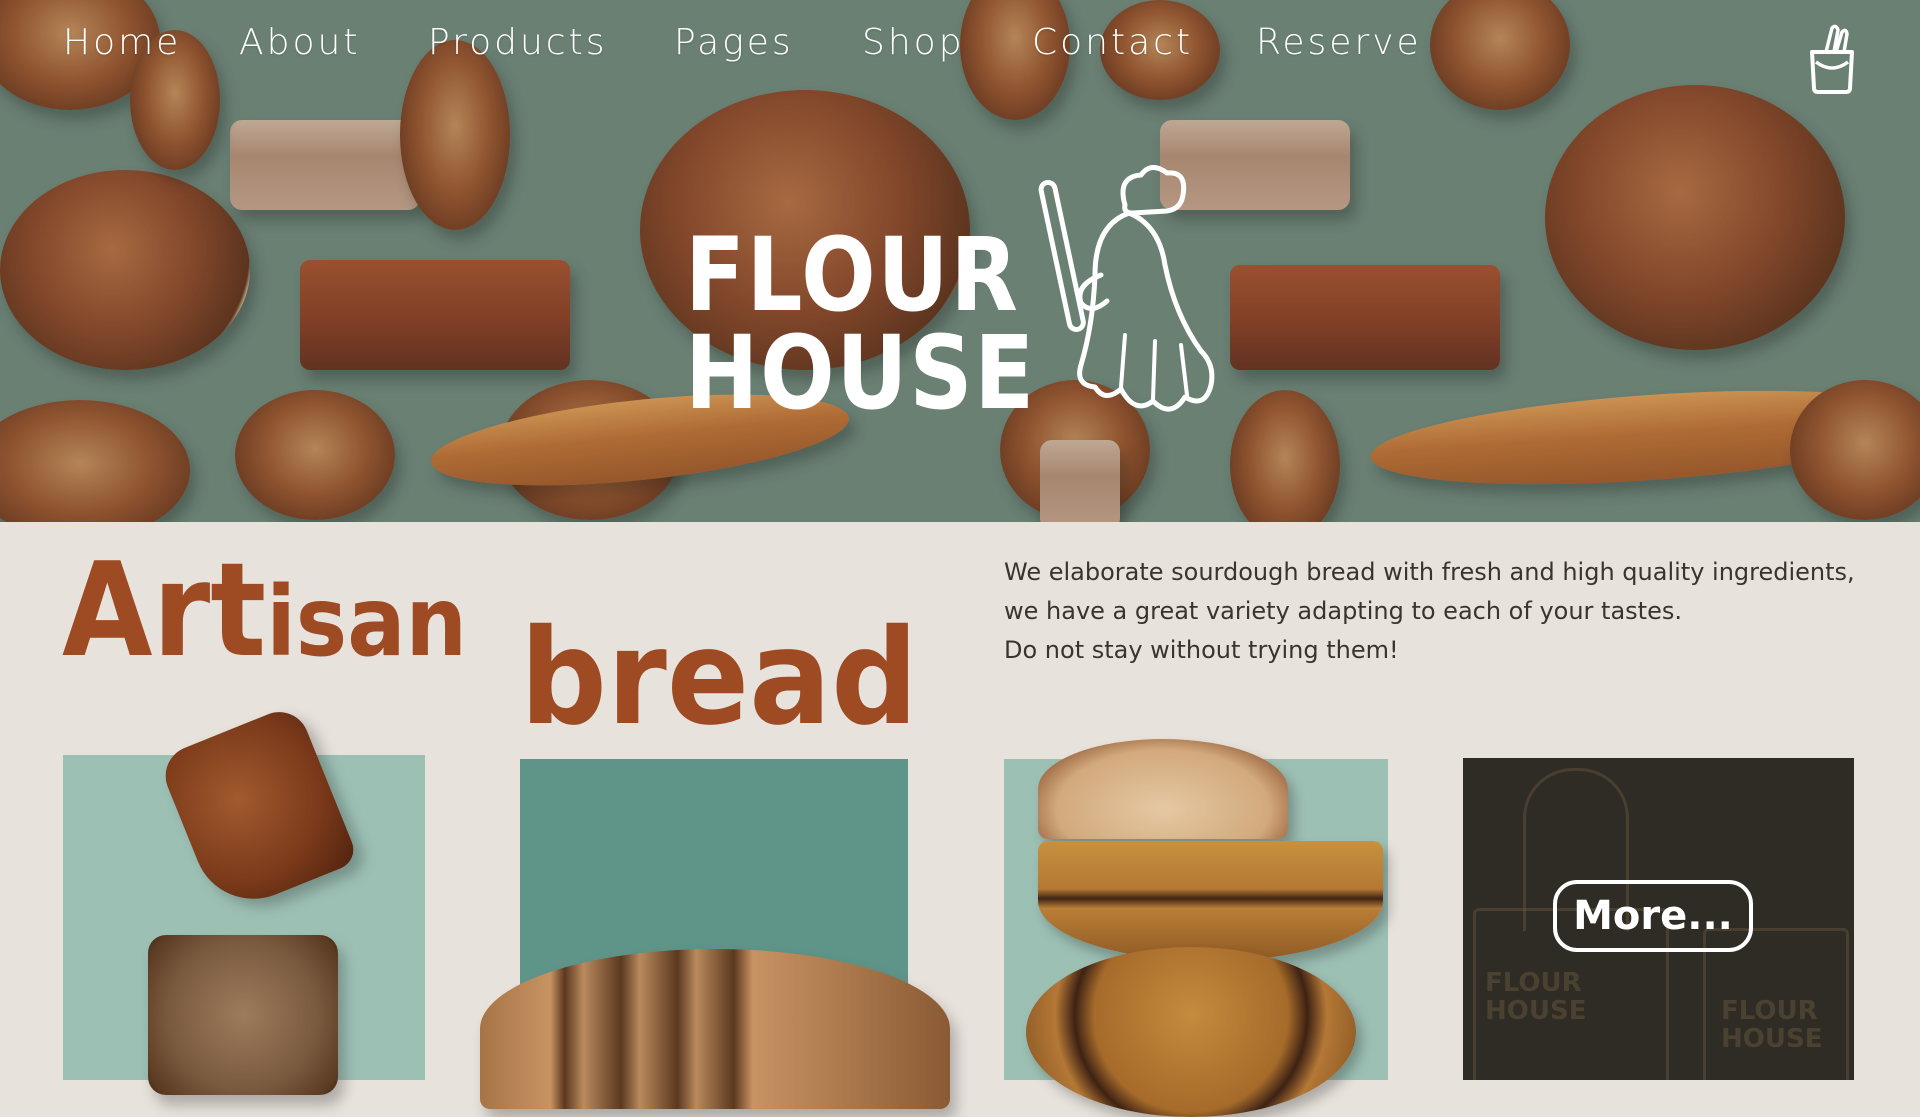 The image size is (1920, 1117). Describe the element at coordinates (517, 42) in the screenshot. I see `nav-products: Products` at that location.